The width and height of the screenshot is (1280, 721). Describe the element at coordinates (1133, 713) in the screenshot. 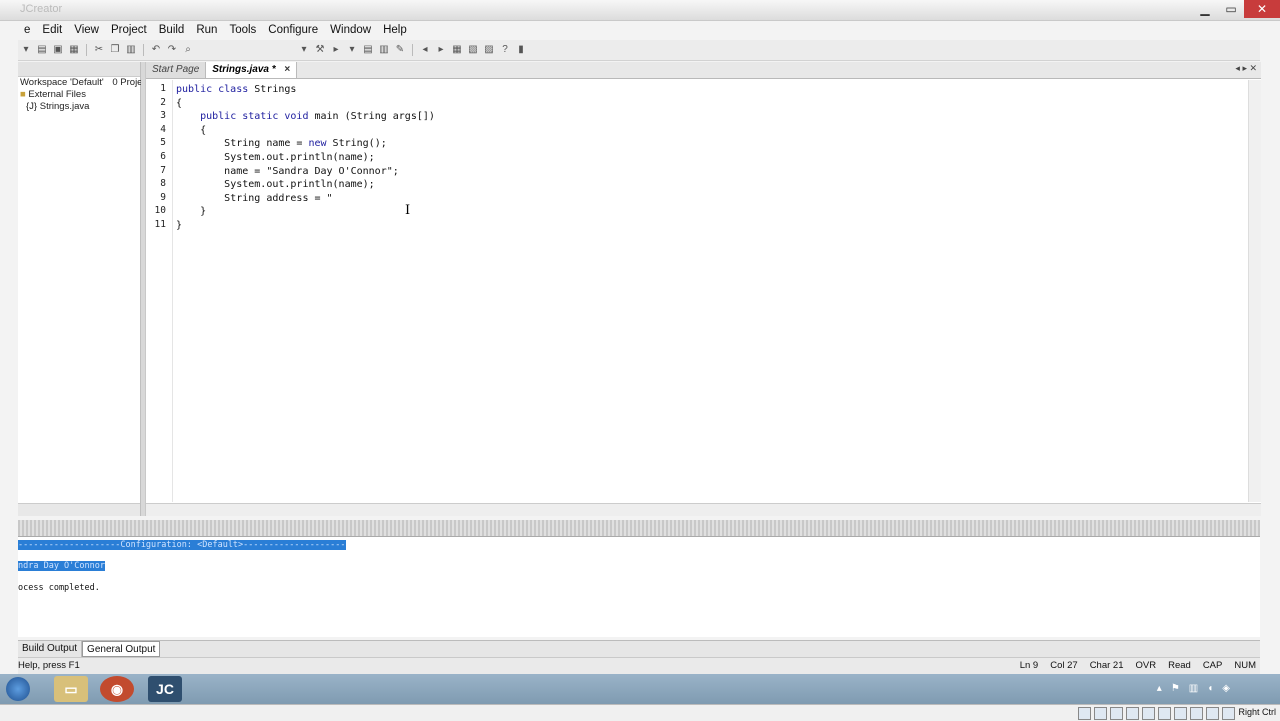

I see `vm-shared-folder-icon` at that location.